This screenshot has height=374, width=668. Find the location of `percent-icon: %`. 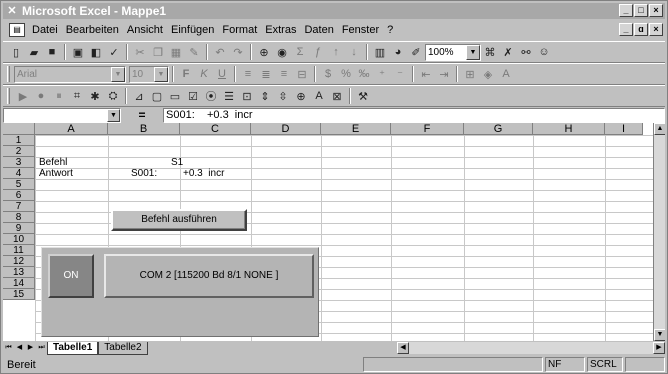

percent-icon: % is located at coordinates (346, 74).